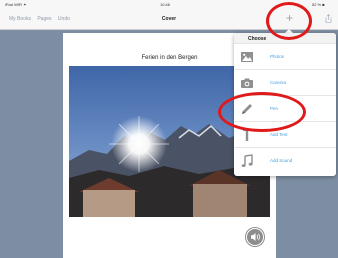  What do you see at coordinates (328, 18) in the screenshot?
I see `share-icon` at bounding box center [328, 18].